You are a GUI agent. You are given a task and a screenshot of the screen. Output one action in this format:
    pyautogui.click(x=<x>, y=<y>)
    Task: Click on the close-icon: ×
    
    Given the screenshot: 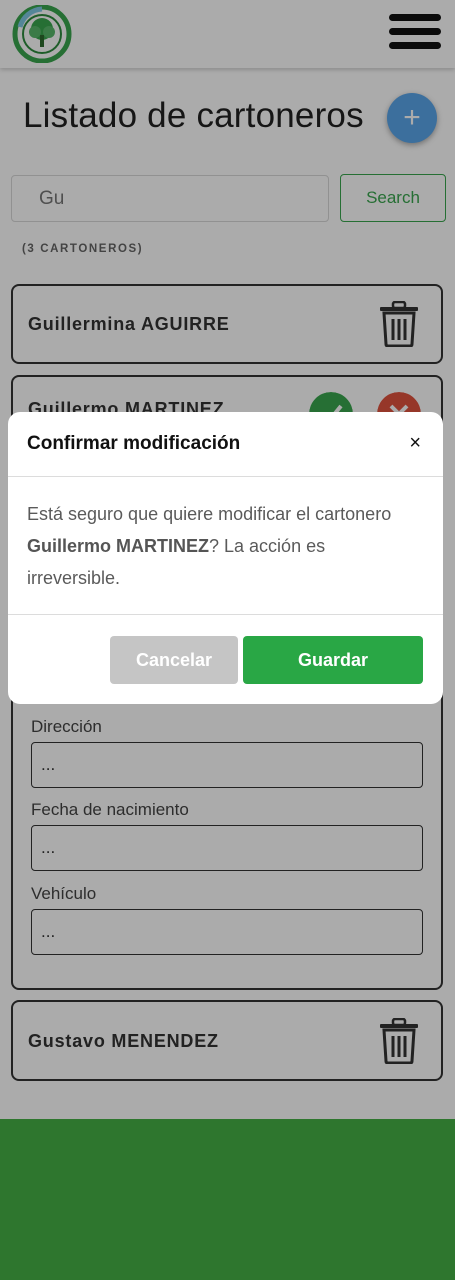 What is the action you would take?
    pyautogui.click(x=415, y=443)
    